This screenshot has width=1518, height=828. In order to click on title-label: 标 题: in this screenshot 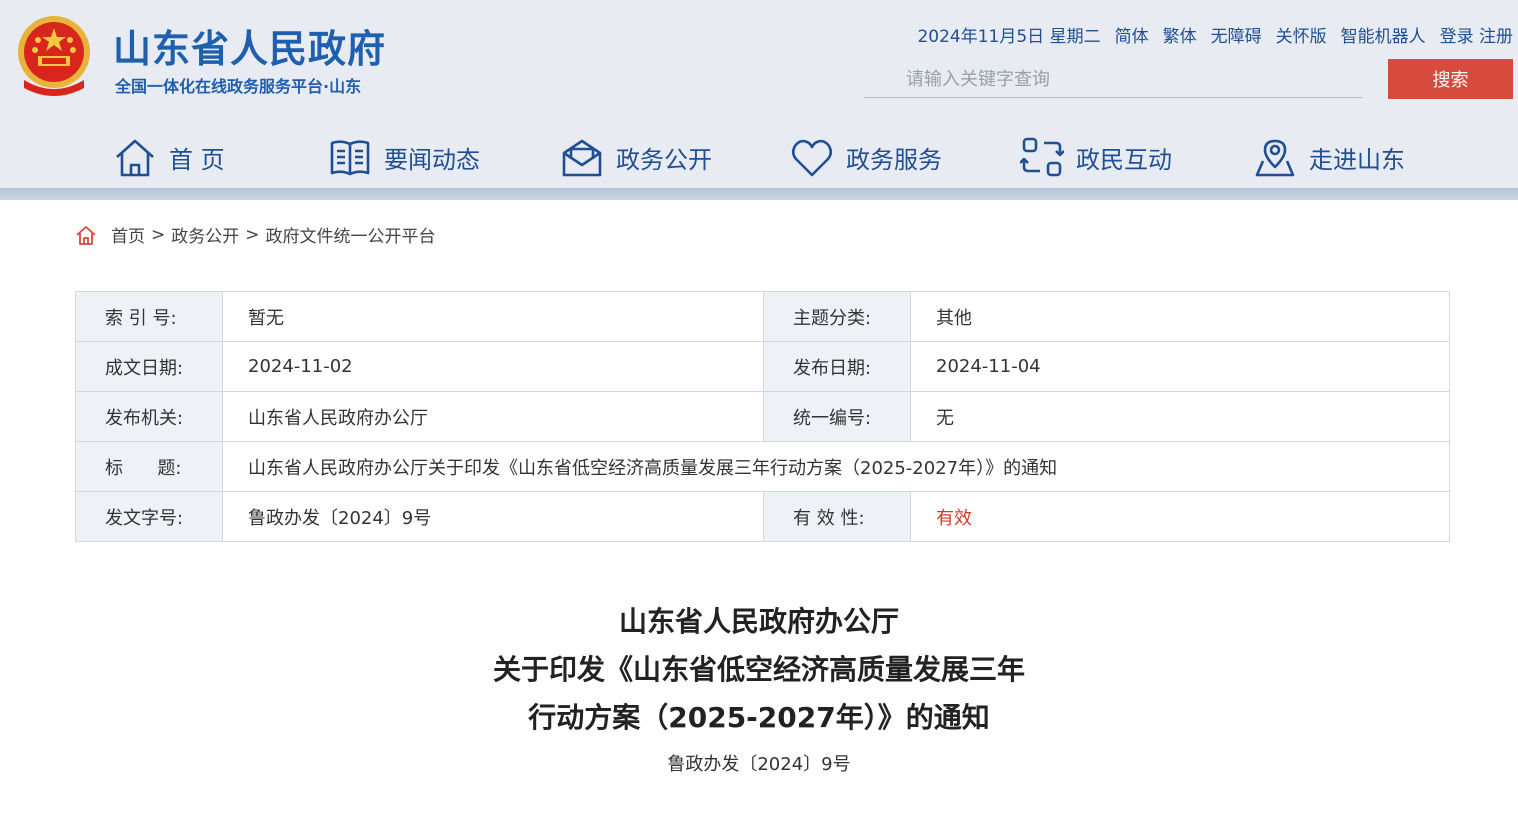, I will do `click(149, 466)`.